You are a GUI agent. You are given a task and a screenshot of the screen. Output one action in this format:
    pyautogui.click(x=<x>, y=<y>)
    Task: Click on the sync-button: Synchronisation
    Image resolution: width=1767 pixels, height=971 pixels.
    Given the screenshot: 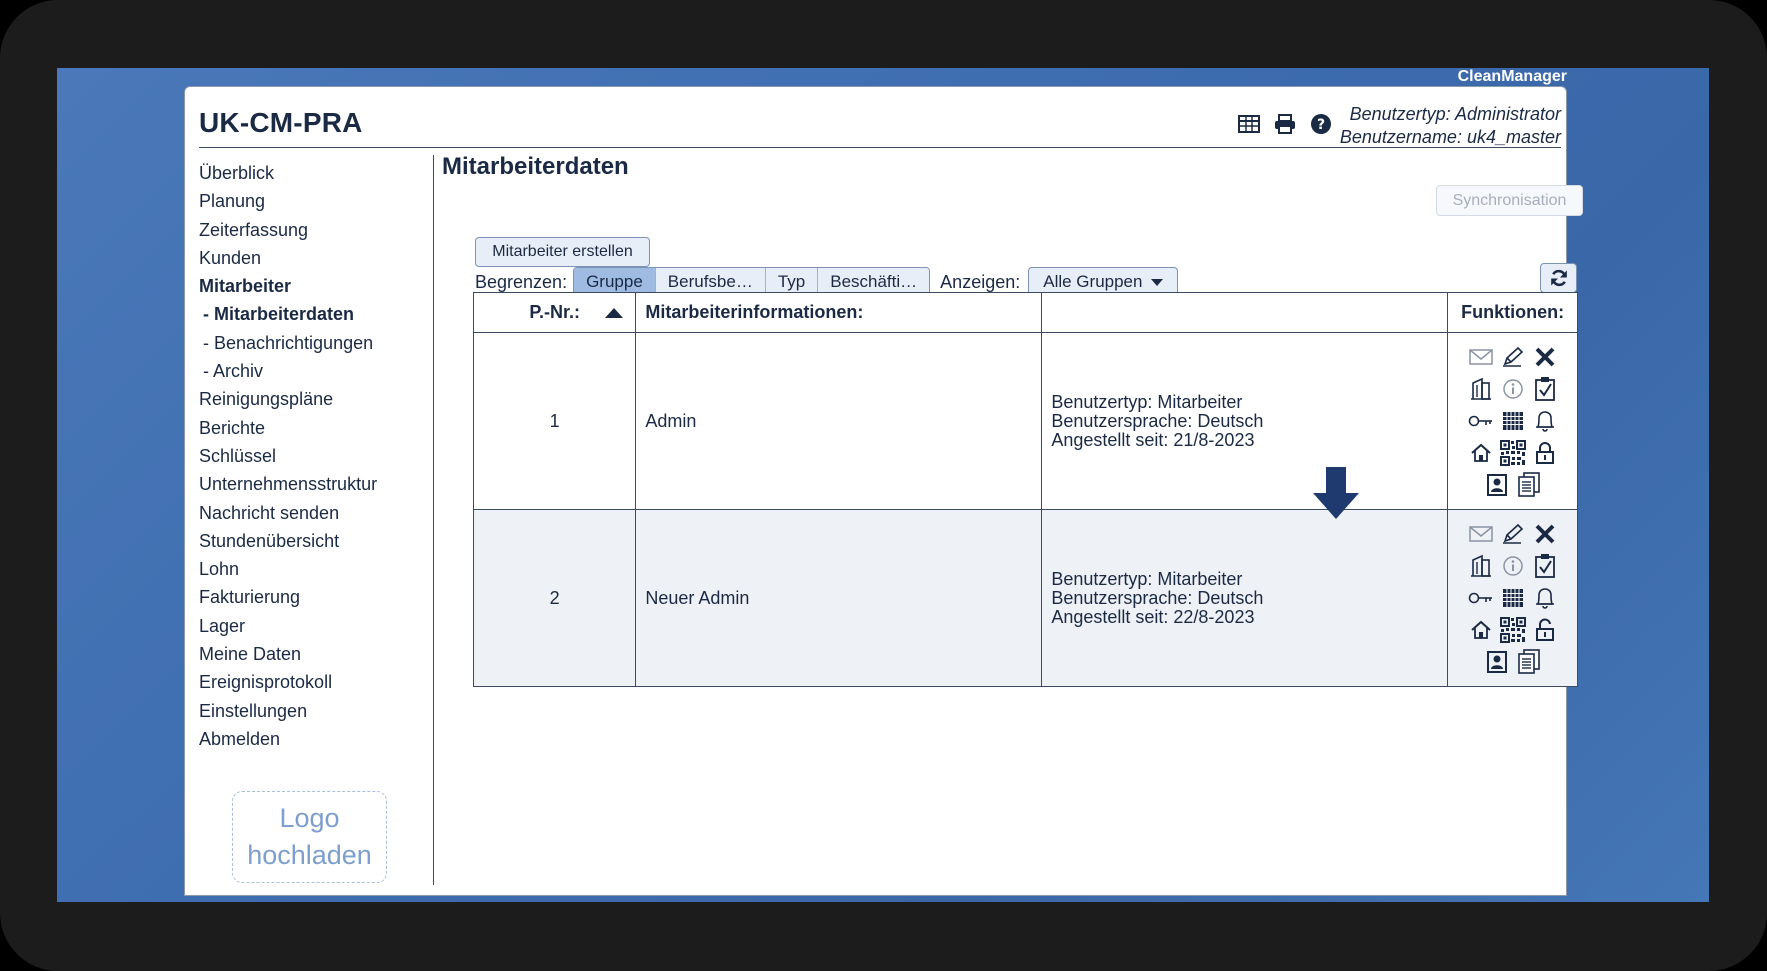 What is the action you would take?
    pyautogui.click(x=1509, y=200)
    